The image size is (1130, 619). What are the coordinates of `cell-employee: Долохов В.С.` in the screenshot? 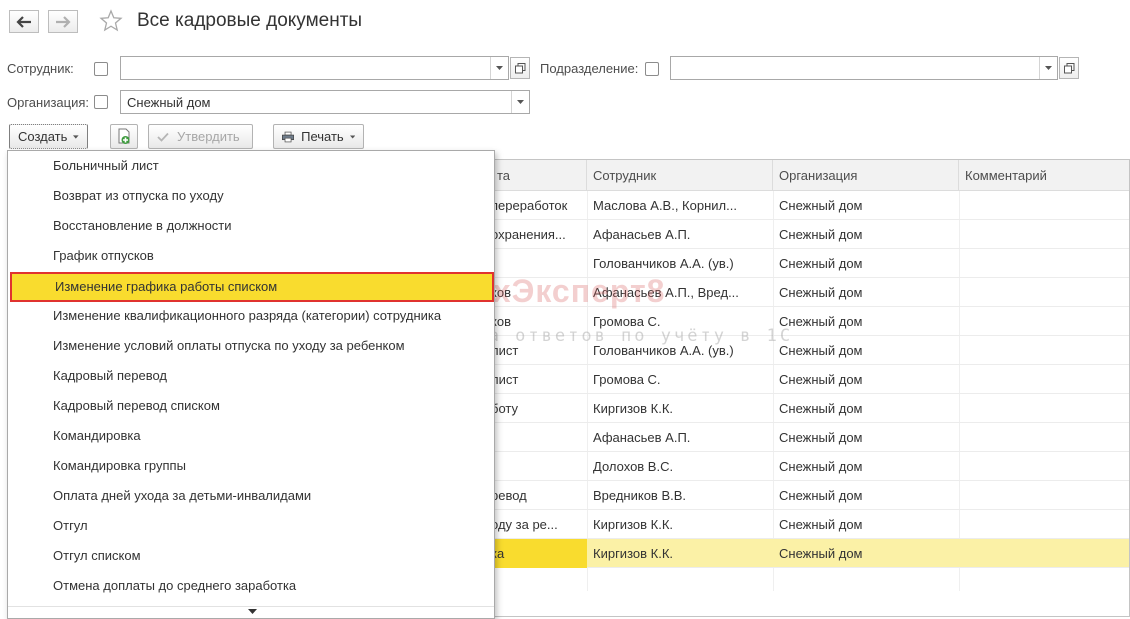 It's located at (633, 466).